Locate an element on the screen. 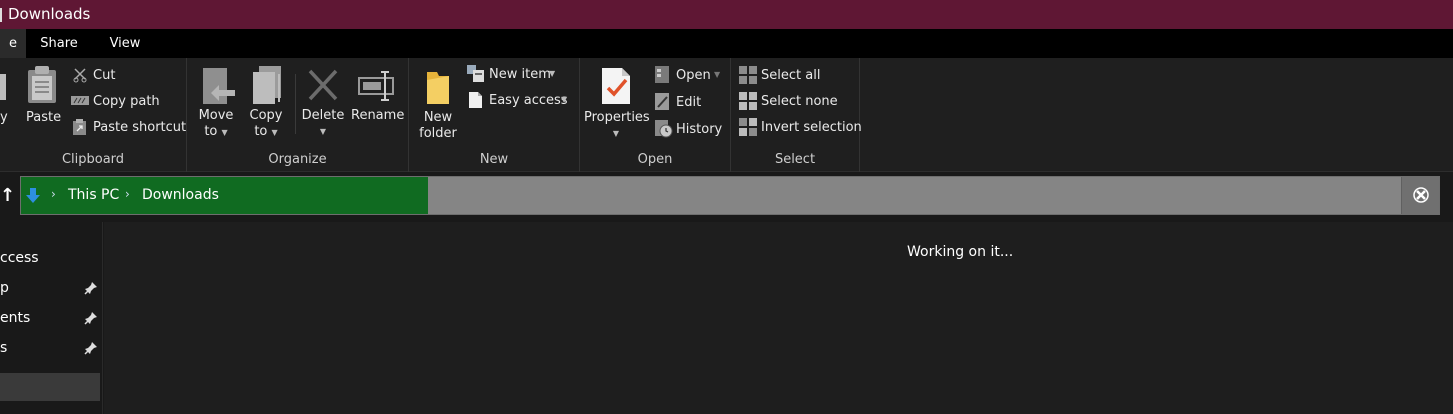 Image resolution: width=1453 pixels, height=414 pixels. new-folder-label-1: New is located at coordinates (438, 117).